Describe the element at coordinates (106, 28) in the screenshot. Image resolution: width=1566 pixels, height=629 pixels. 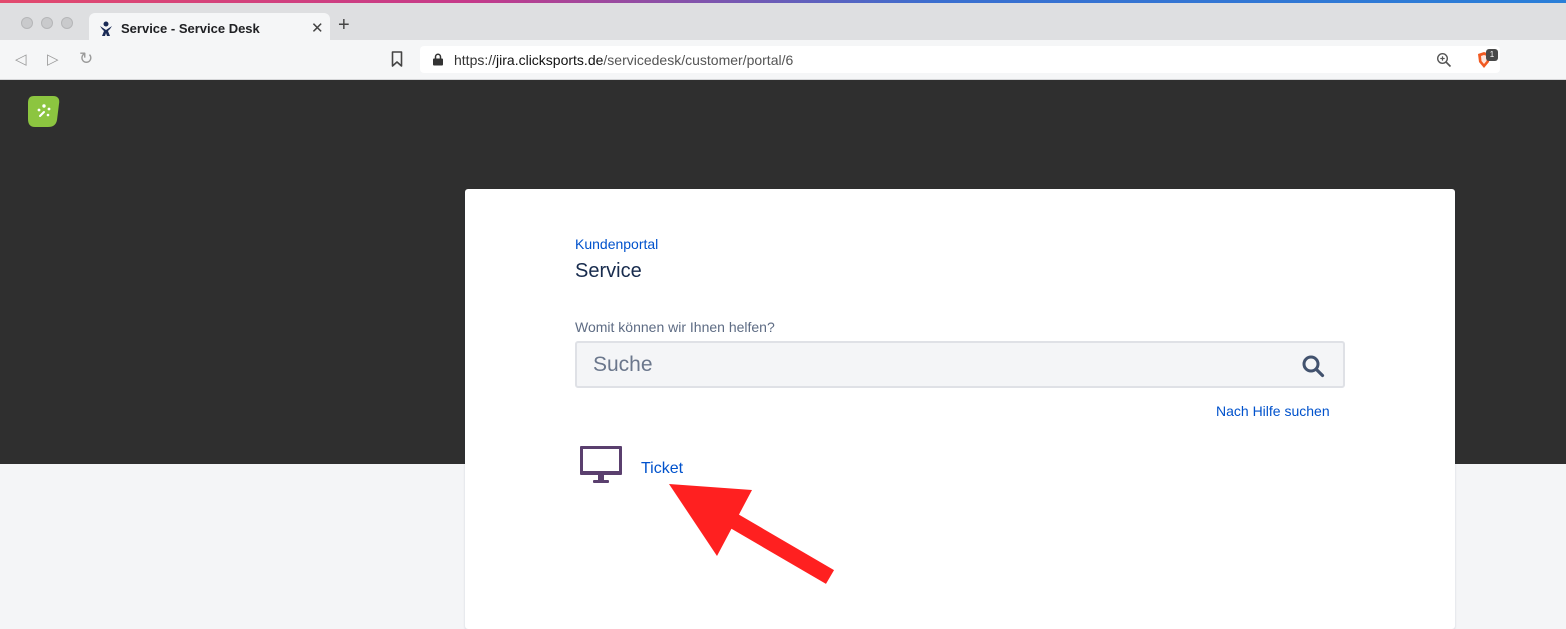
I see `jira-service-desk-icon` at that location.